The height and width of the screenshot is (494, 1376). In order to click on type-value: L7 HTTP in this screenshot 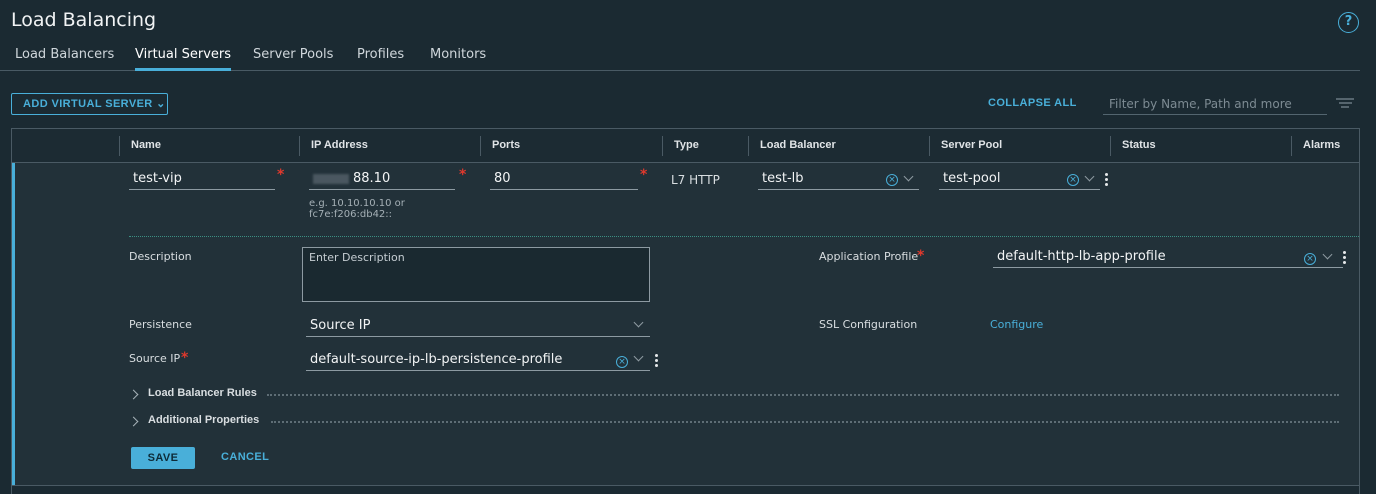, I will do `click(695, 180)`.